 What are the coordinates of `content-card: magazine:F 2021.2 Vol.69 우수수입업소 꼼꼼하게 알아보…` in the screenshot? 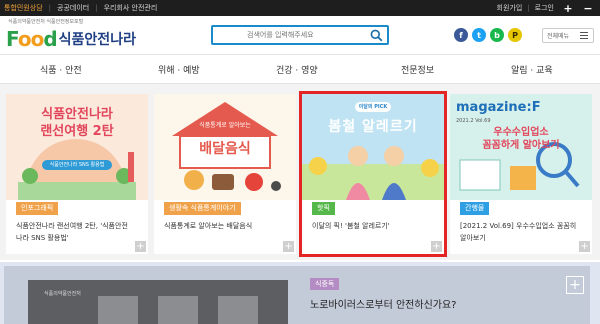 It's located at (521, 174).